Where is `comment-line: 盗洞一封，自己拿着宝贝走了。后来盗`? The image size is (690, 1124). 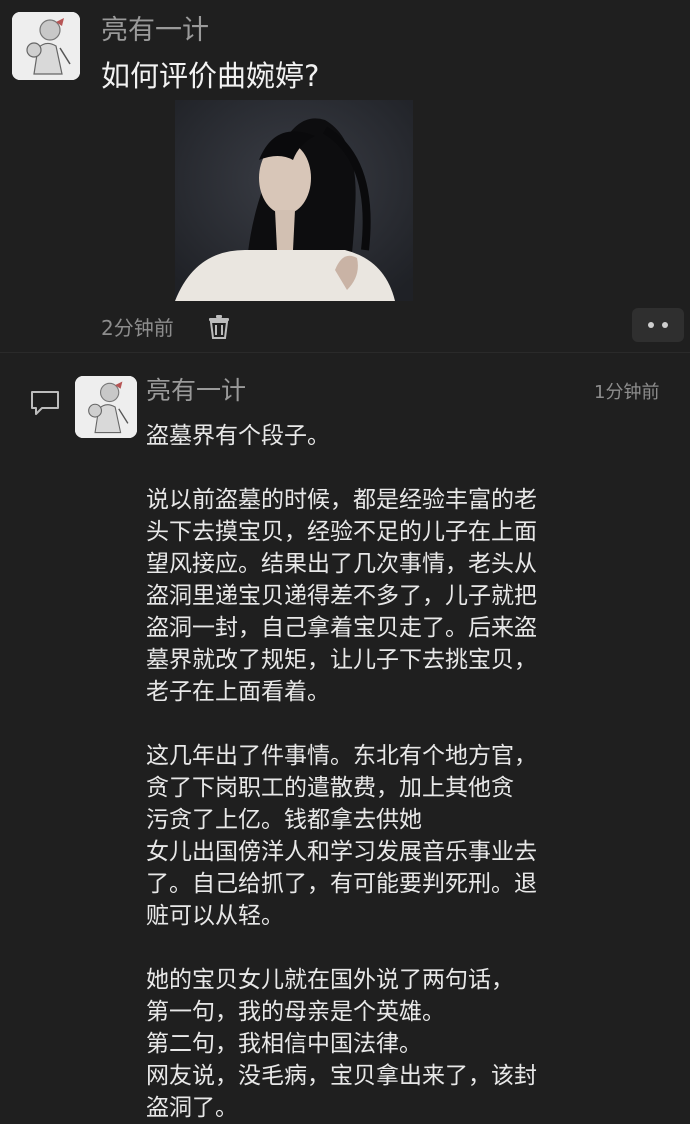 comment-line: 盗洞一封，自己拿着宝贝走了。后来盗 is located at coordinates (341, 628).